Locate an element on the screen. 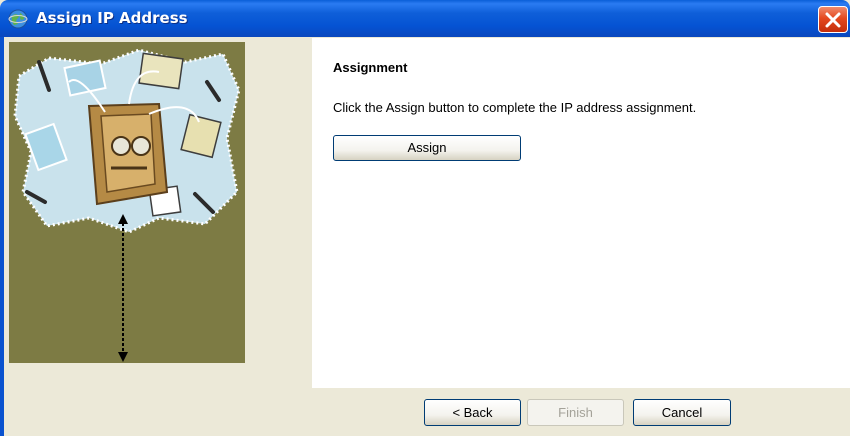  back-button: < Back is located at coordinates (472, 412).